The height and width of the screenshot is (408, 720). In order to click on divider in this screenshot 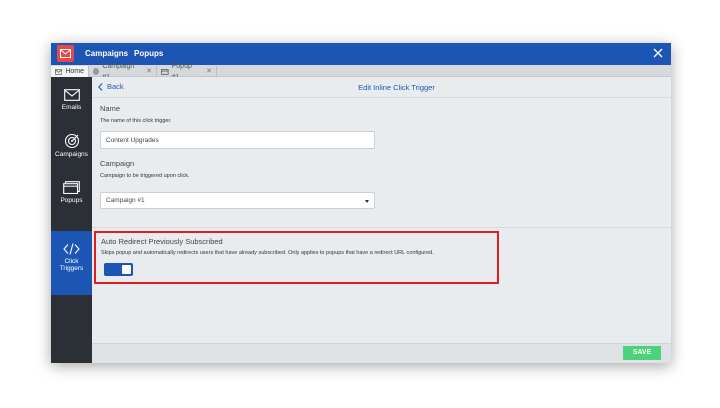, I will do `click(381, 227)`.